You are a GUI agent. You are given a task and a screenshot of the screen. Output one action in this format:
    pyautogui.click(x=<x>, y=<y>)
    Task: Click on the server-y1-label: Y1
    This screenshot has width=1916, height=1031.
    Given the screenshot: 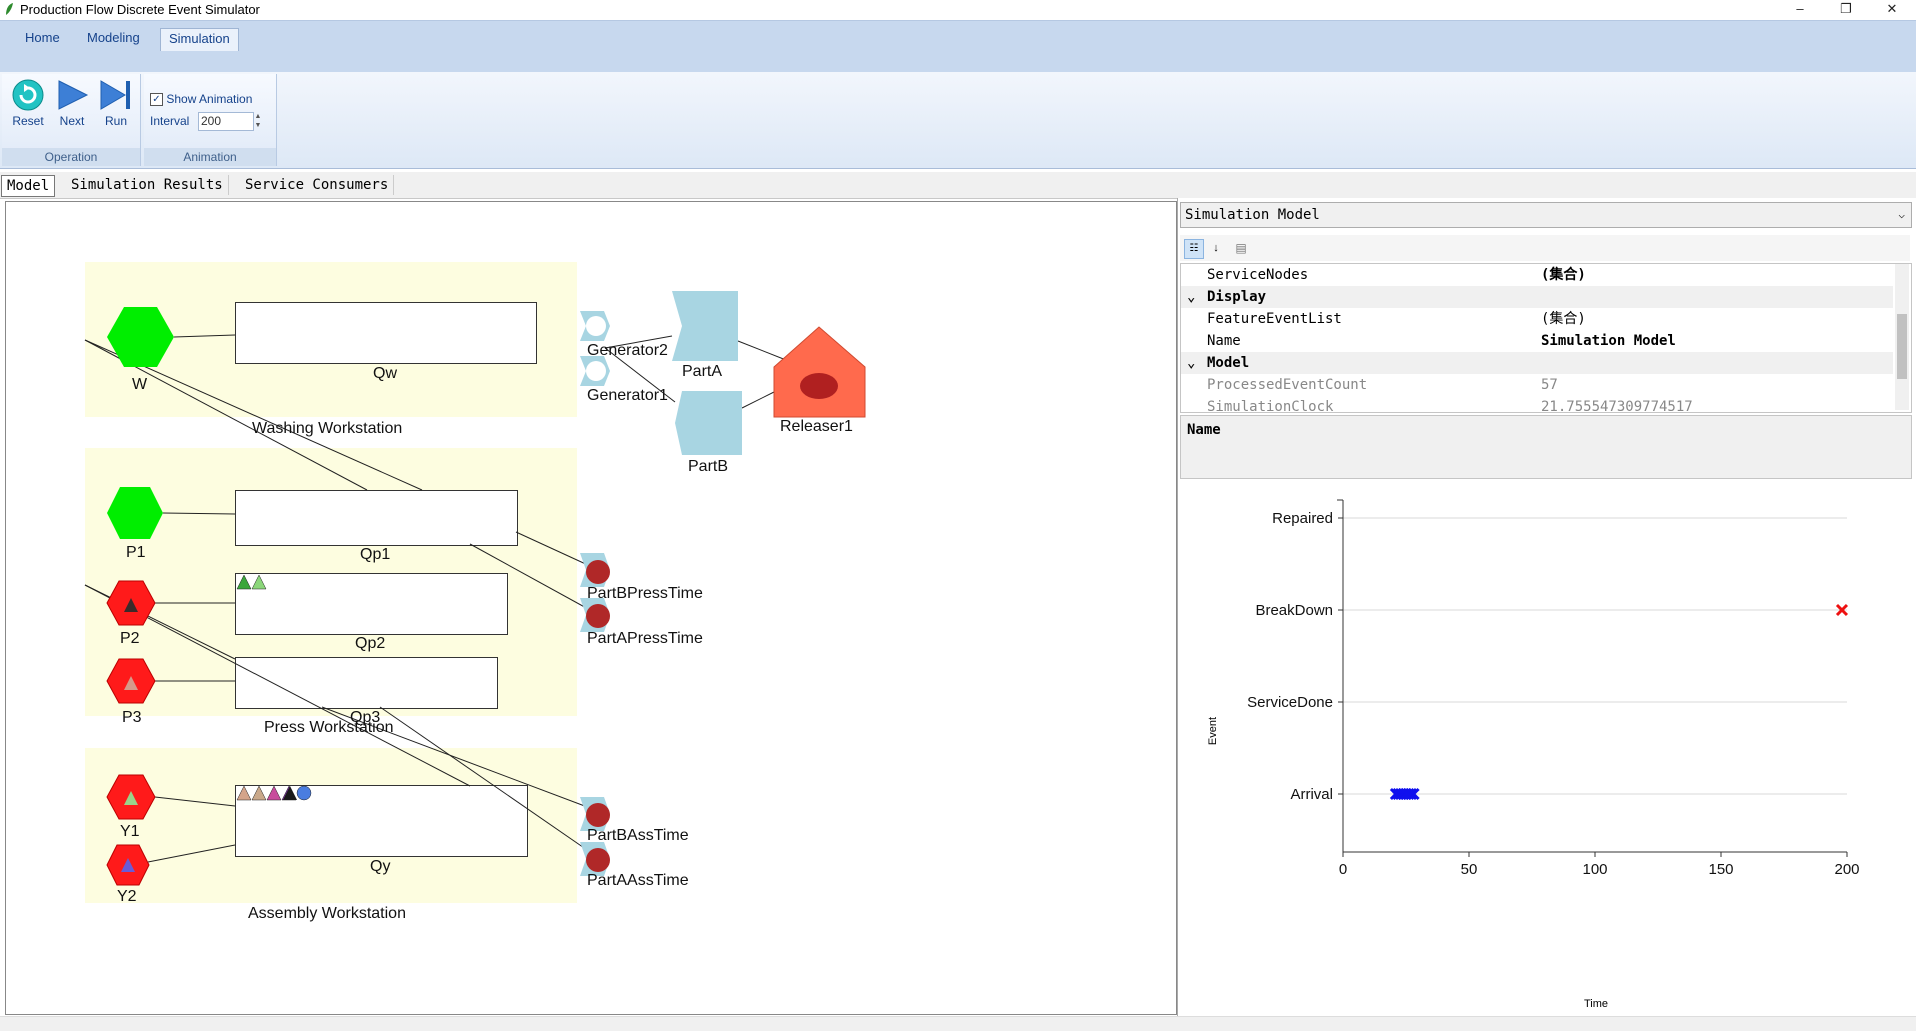 What is the action you would take?
    pyautogui.click(x=130, y=831)
    